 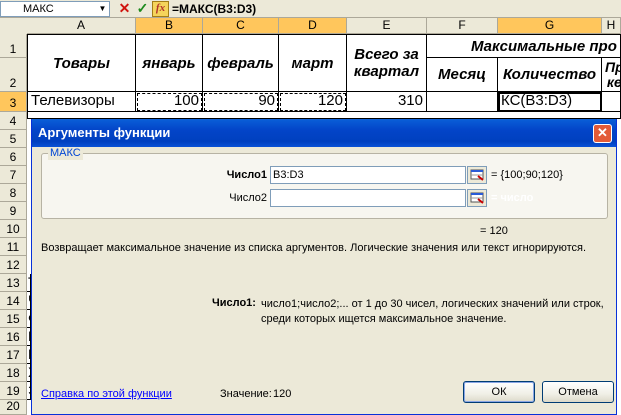 What do you see at coordinates (550, 75) in the screenshot?
I see `cell-quantity-header: Количество` at bounding box center [550, 75].